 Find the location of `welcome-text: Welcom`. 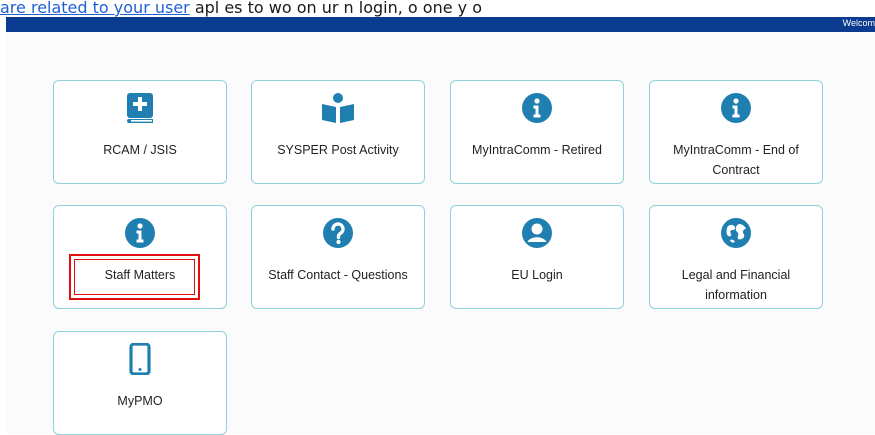

welcome-text: Welcom is located at coordinates (858, 23).